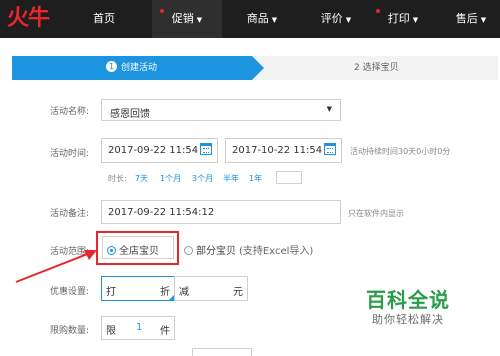 This screenshot has height=356, width=500. I want to click on watermark-subtitle: 助你轻松解决, so click(408, 319).